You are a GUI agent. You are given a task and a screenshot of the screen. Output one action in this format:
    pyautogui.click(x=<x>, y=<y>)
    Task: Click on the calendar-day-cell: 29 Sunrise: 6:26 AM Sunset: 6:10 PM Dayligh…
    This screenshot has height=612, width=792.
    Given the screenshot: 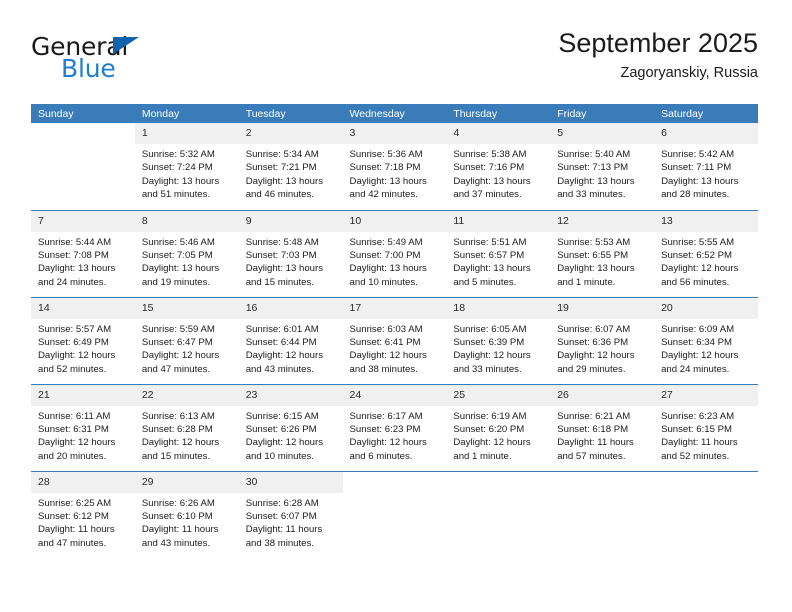 What is the action you would take?
    pyautogui.click(x=186, y=514)
    